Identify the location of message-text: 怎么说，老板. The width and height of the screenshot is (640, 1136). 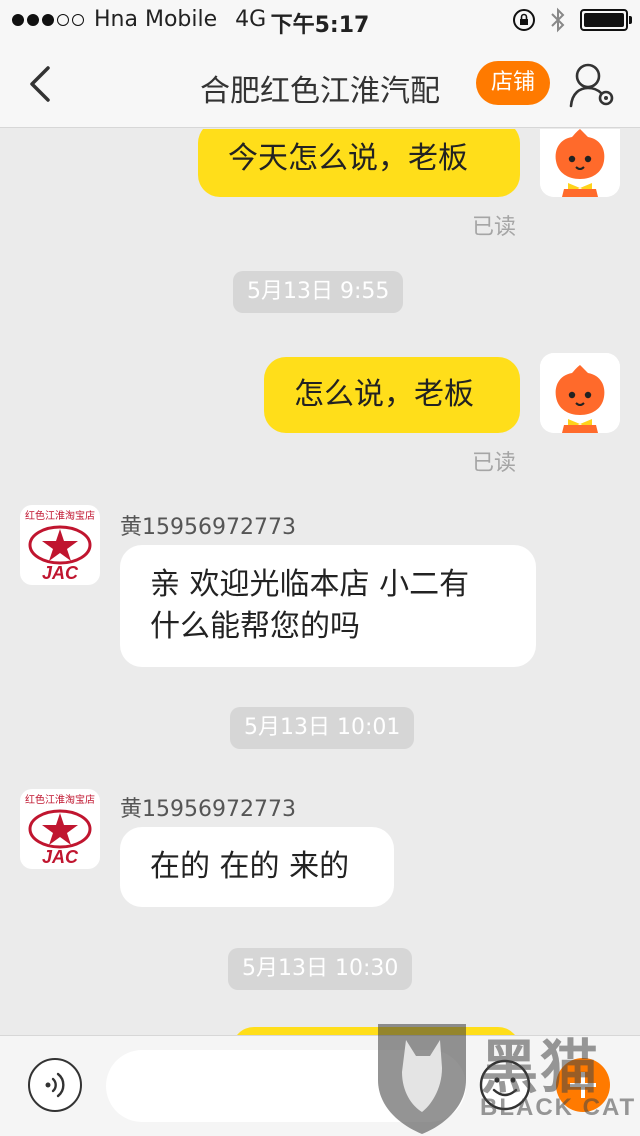
(384, 394).